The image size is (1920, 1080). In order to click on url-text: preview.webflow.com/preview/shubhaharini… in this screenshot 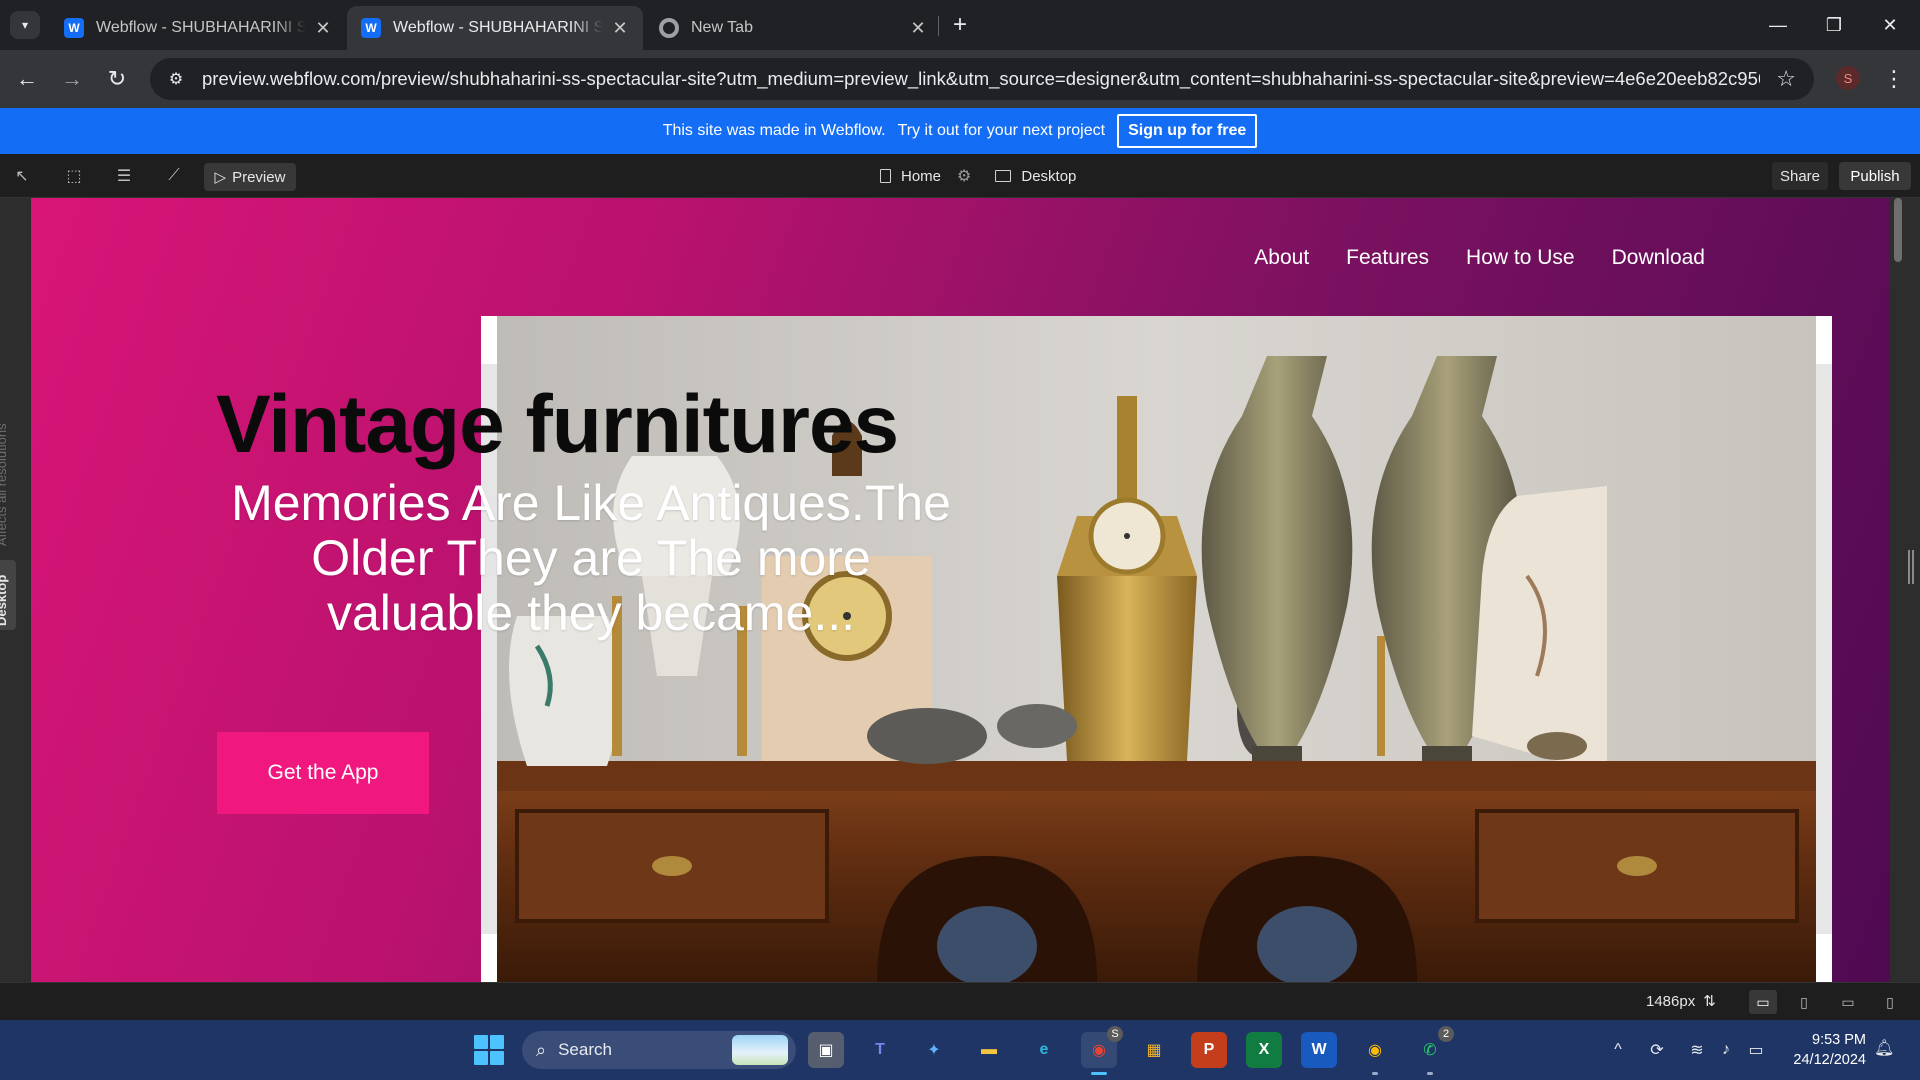, I will do `click(981, 79)`.